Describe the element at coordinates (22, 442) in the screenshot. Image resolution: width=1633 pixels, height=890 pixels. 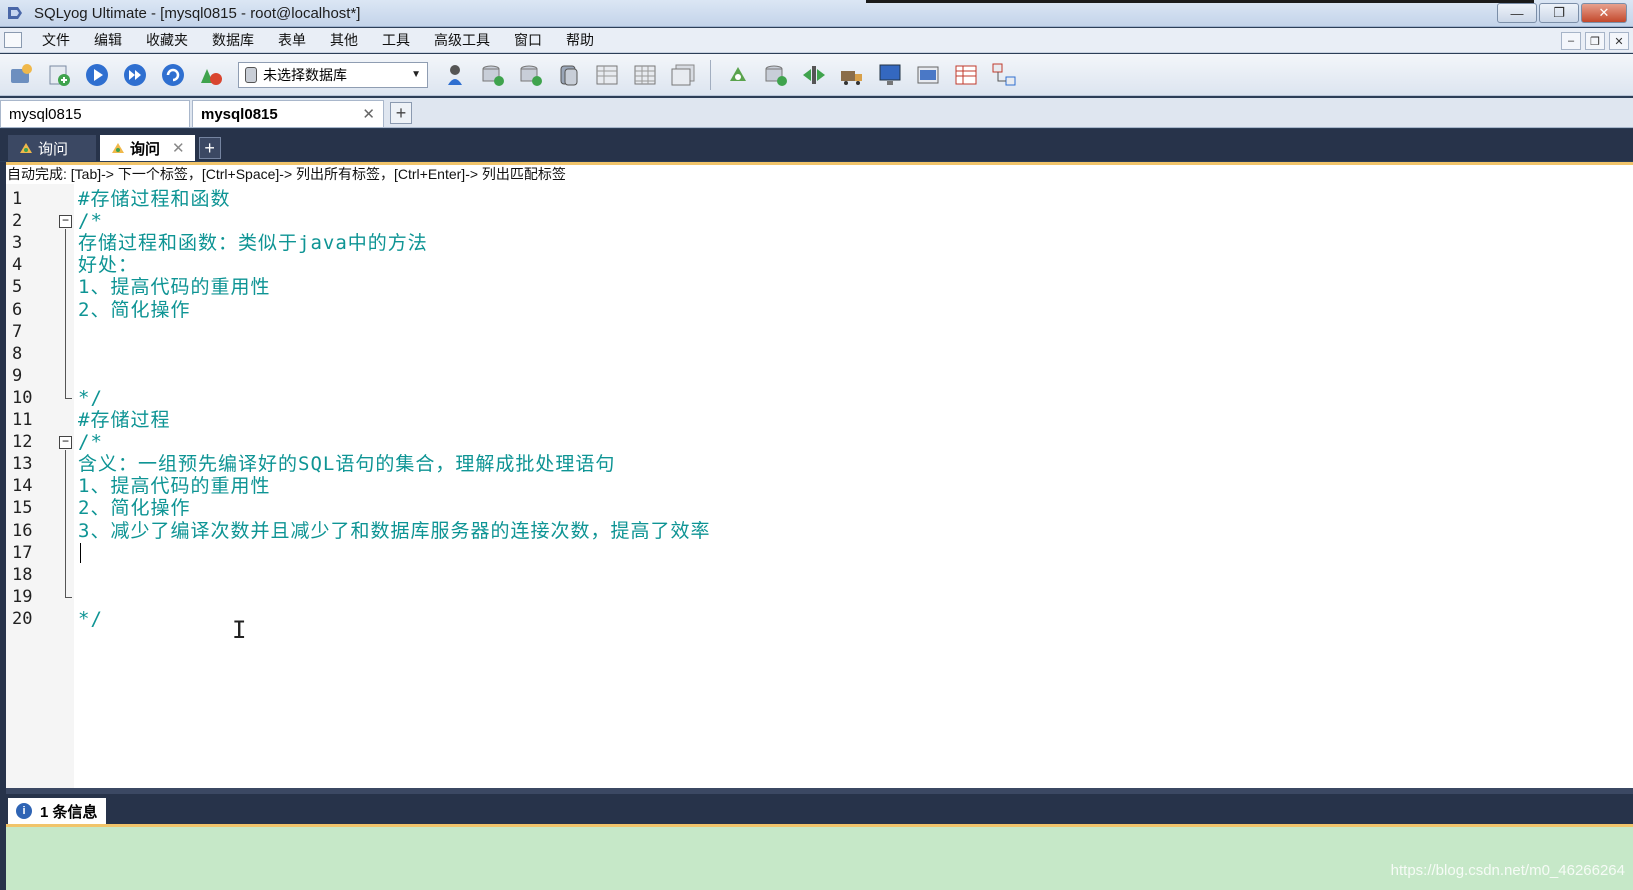
I see `line-number: 12` at that location.